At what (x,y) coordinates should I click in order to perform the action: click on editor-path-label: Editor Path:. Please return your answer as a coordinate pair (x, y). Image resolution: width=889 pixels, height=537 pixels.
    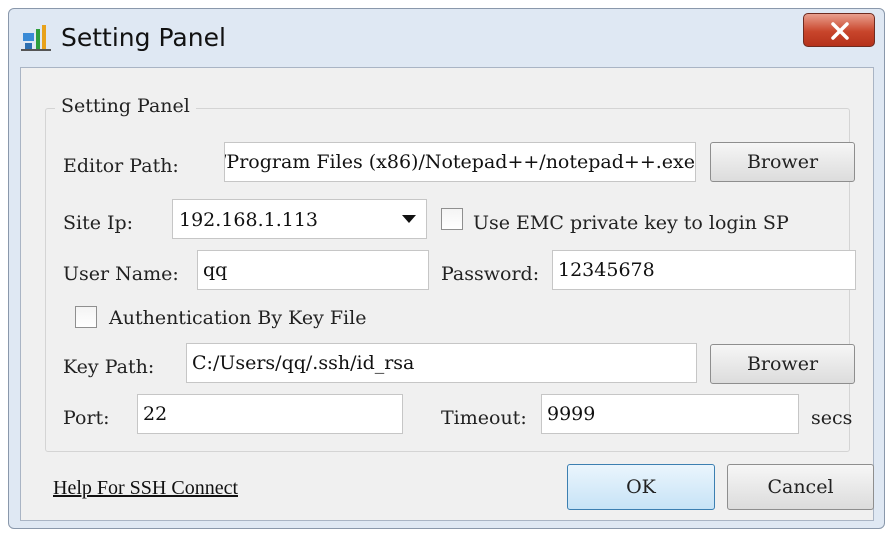
    Looking at the image, I should click on (121, 166).